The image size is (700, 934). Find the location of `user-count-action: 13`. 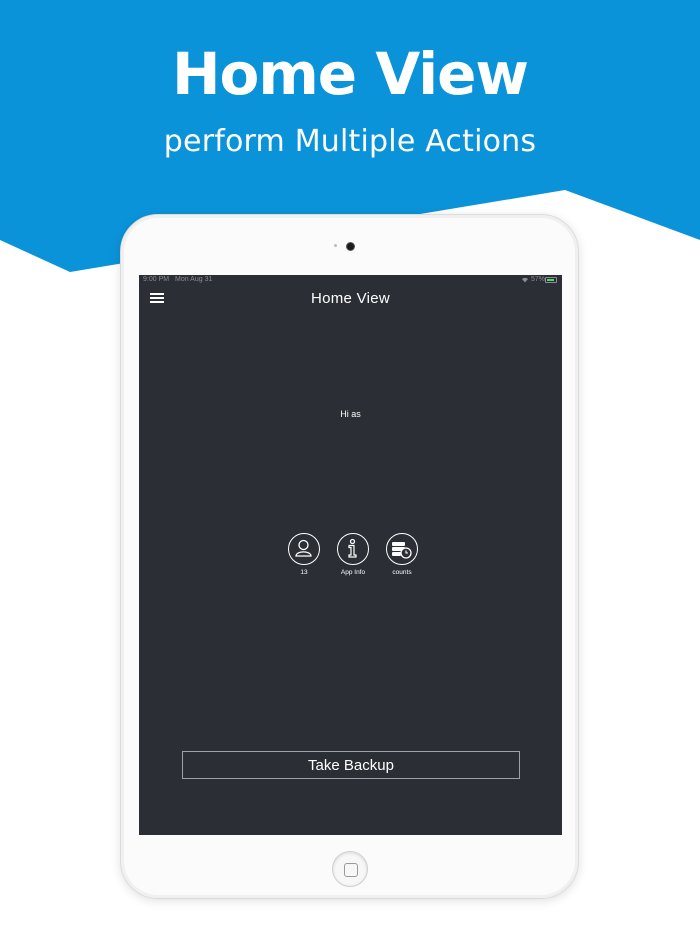

user-count-action: 13 is located at coordinates (304, 554).